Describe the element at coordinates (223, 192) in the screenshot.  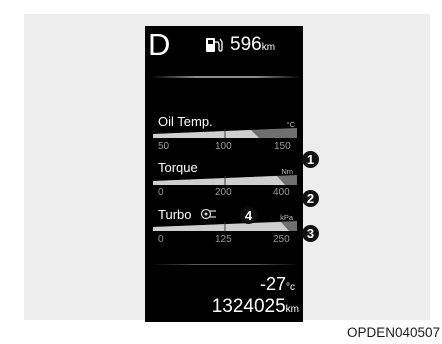
I see `torque-tick-mid: 200` at that location.